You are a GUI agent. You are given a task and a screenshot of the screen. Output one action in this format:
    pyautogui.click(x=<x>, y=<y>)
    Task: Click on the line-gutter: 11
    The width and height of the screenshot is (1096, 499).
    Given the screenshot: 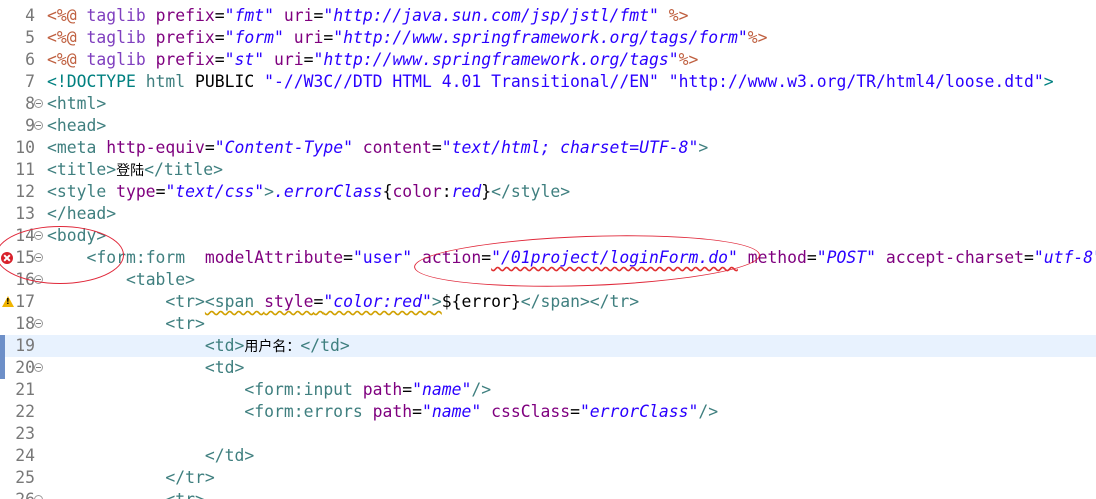 What is the action you would take?
    pyautogui.click(x=23, y=170)
    